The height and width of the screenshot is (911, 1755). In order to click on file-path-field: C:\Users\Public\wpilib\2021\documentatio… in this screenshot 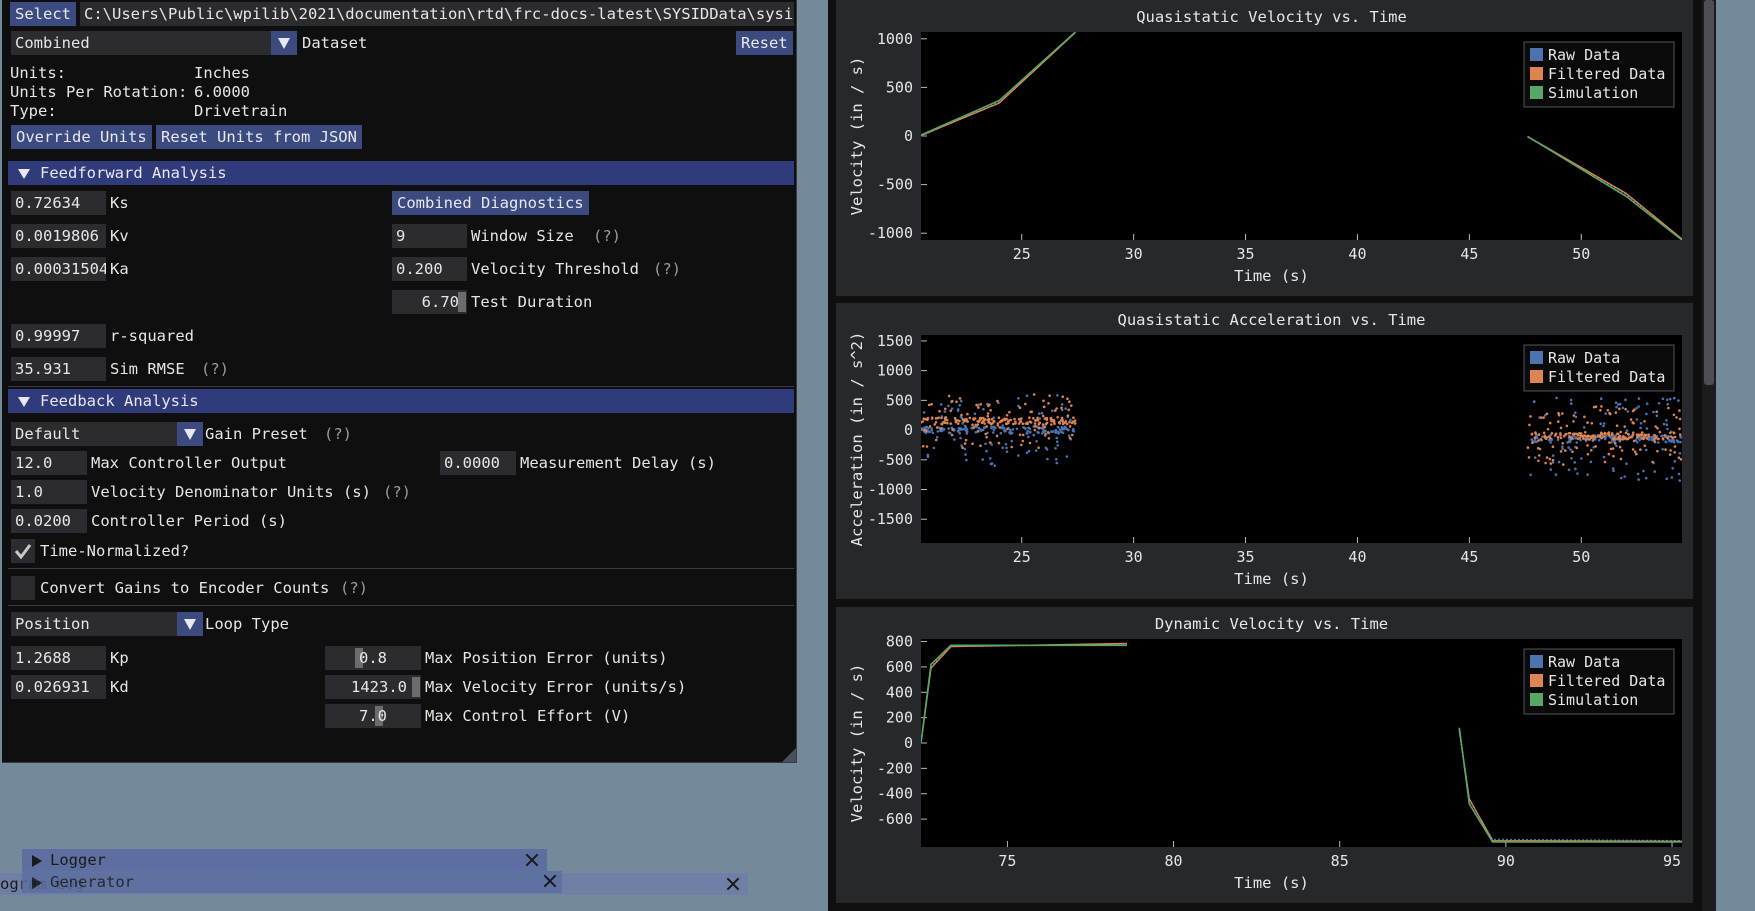, I will do `click(437, 14)`.